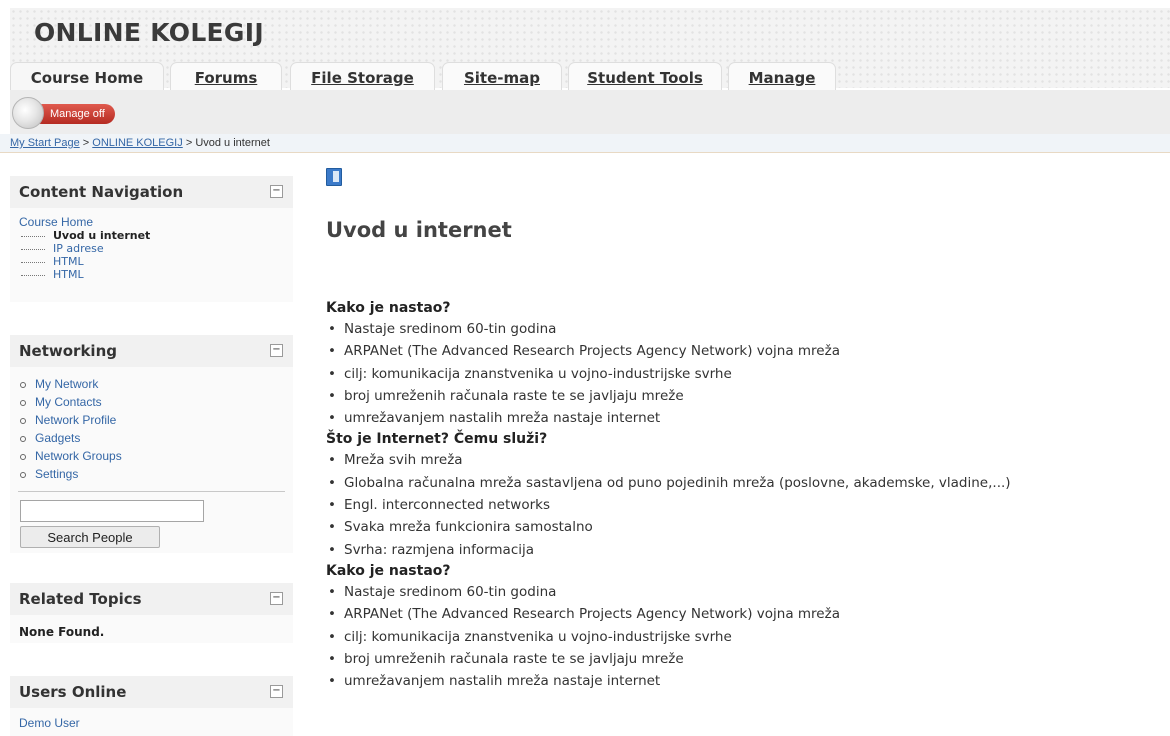  I want to click on tree-root-course-home: Course Home, so click(156, 222).